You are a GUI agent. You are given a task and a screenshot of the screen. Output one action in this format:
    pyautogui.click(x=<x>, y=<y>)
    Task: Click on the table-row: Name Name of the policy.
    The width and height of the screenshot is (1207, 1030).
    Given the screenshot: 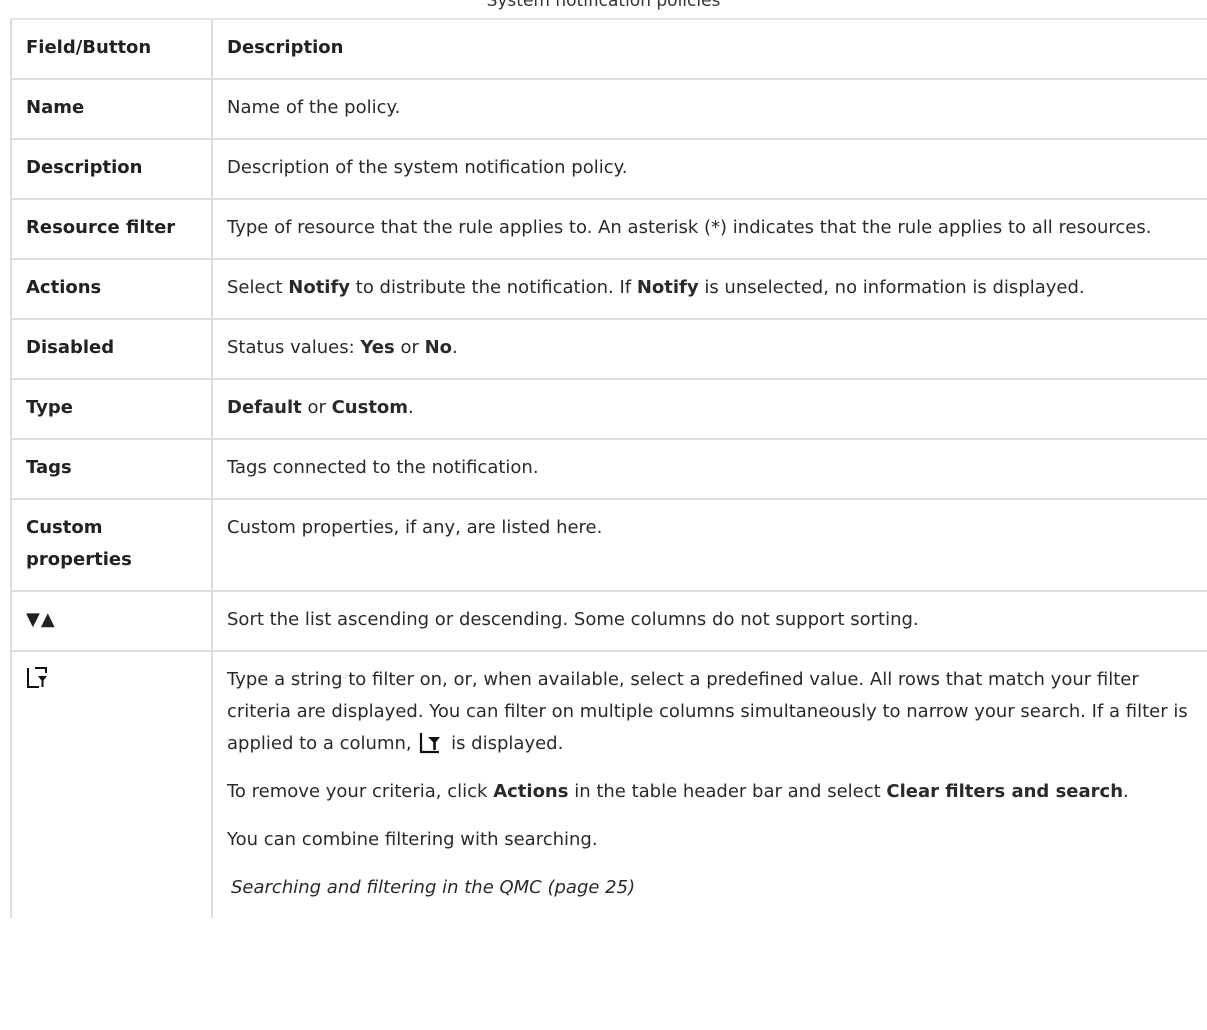 What is the action you would take?
    pyautogui.click(x=608, y=108)
    